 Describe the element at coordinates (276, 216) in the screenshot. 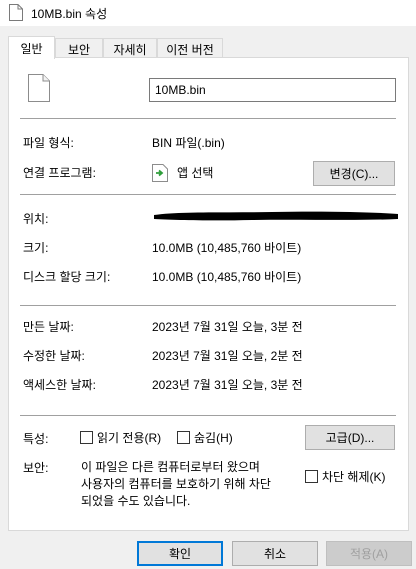

I see `redaction-mark` at that location.